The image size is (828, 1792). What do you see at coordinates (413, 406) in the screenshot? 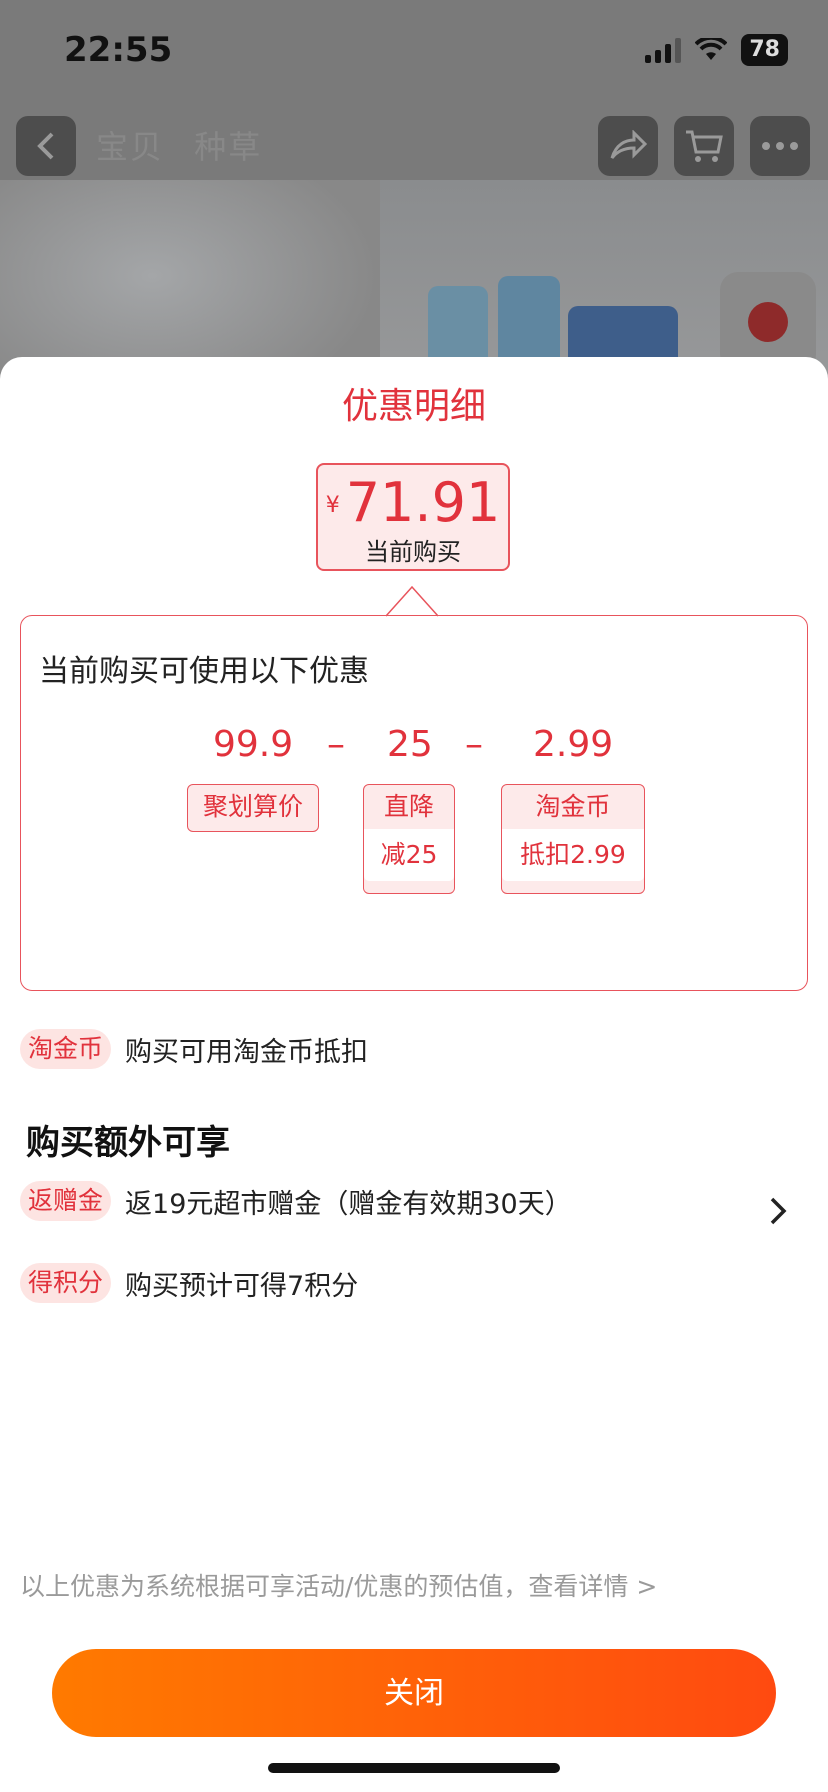
I see `sheet-title: 优惠明细` at bounding box center [413, 406].